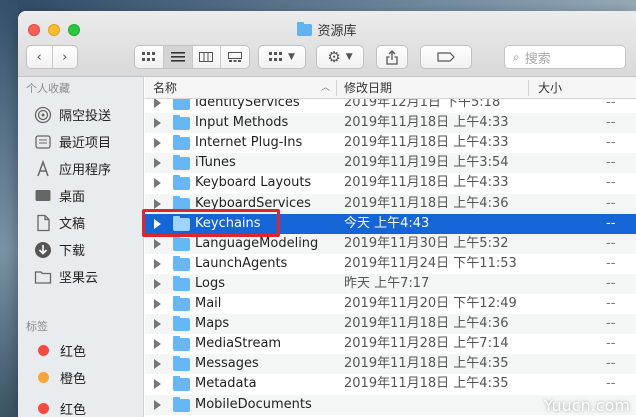 The image size is (636, 417). I want to click on file-name: LaunchAgents, so click(241, 263).